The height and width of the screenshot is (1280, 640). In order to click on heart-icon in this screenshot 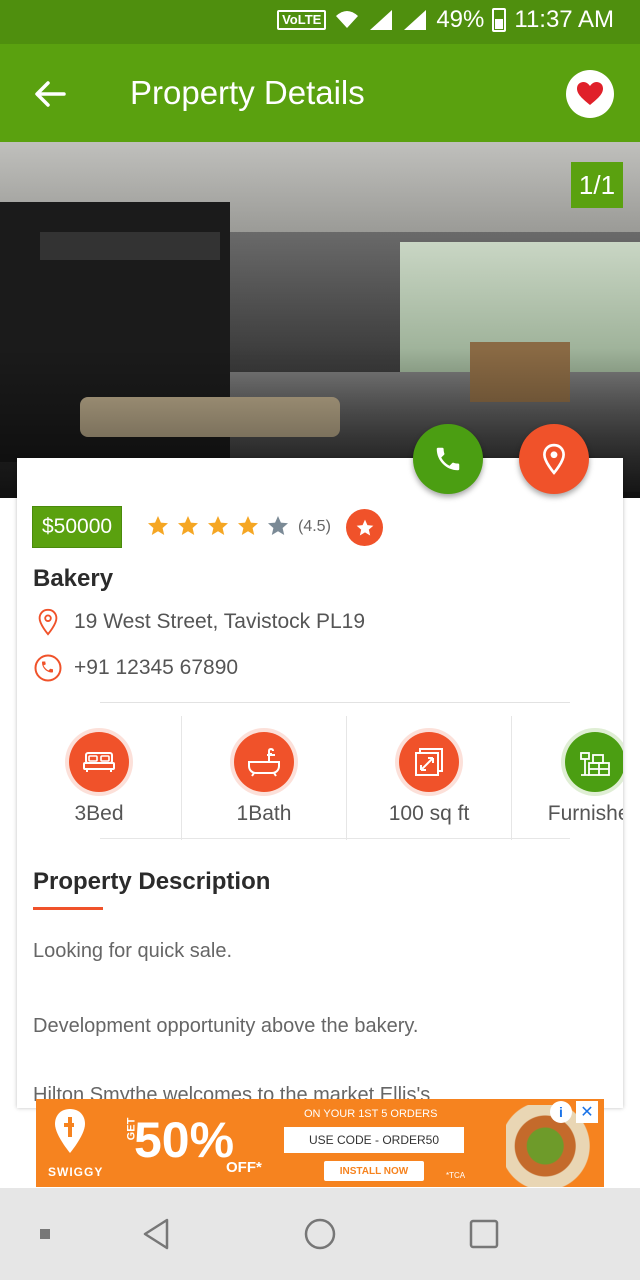, I will do `click(590, 93)`.